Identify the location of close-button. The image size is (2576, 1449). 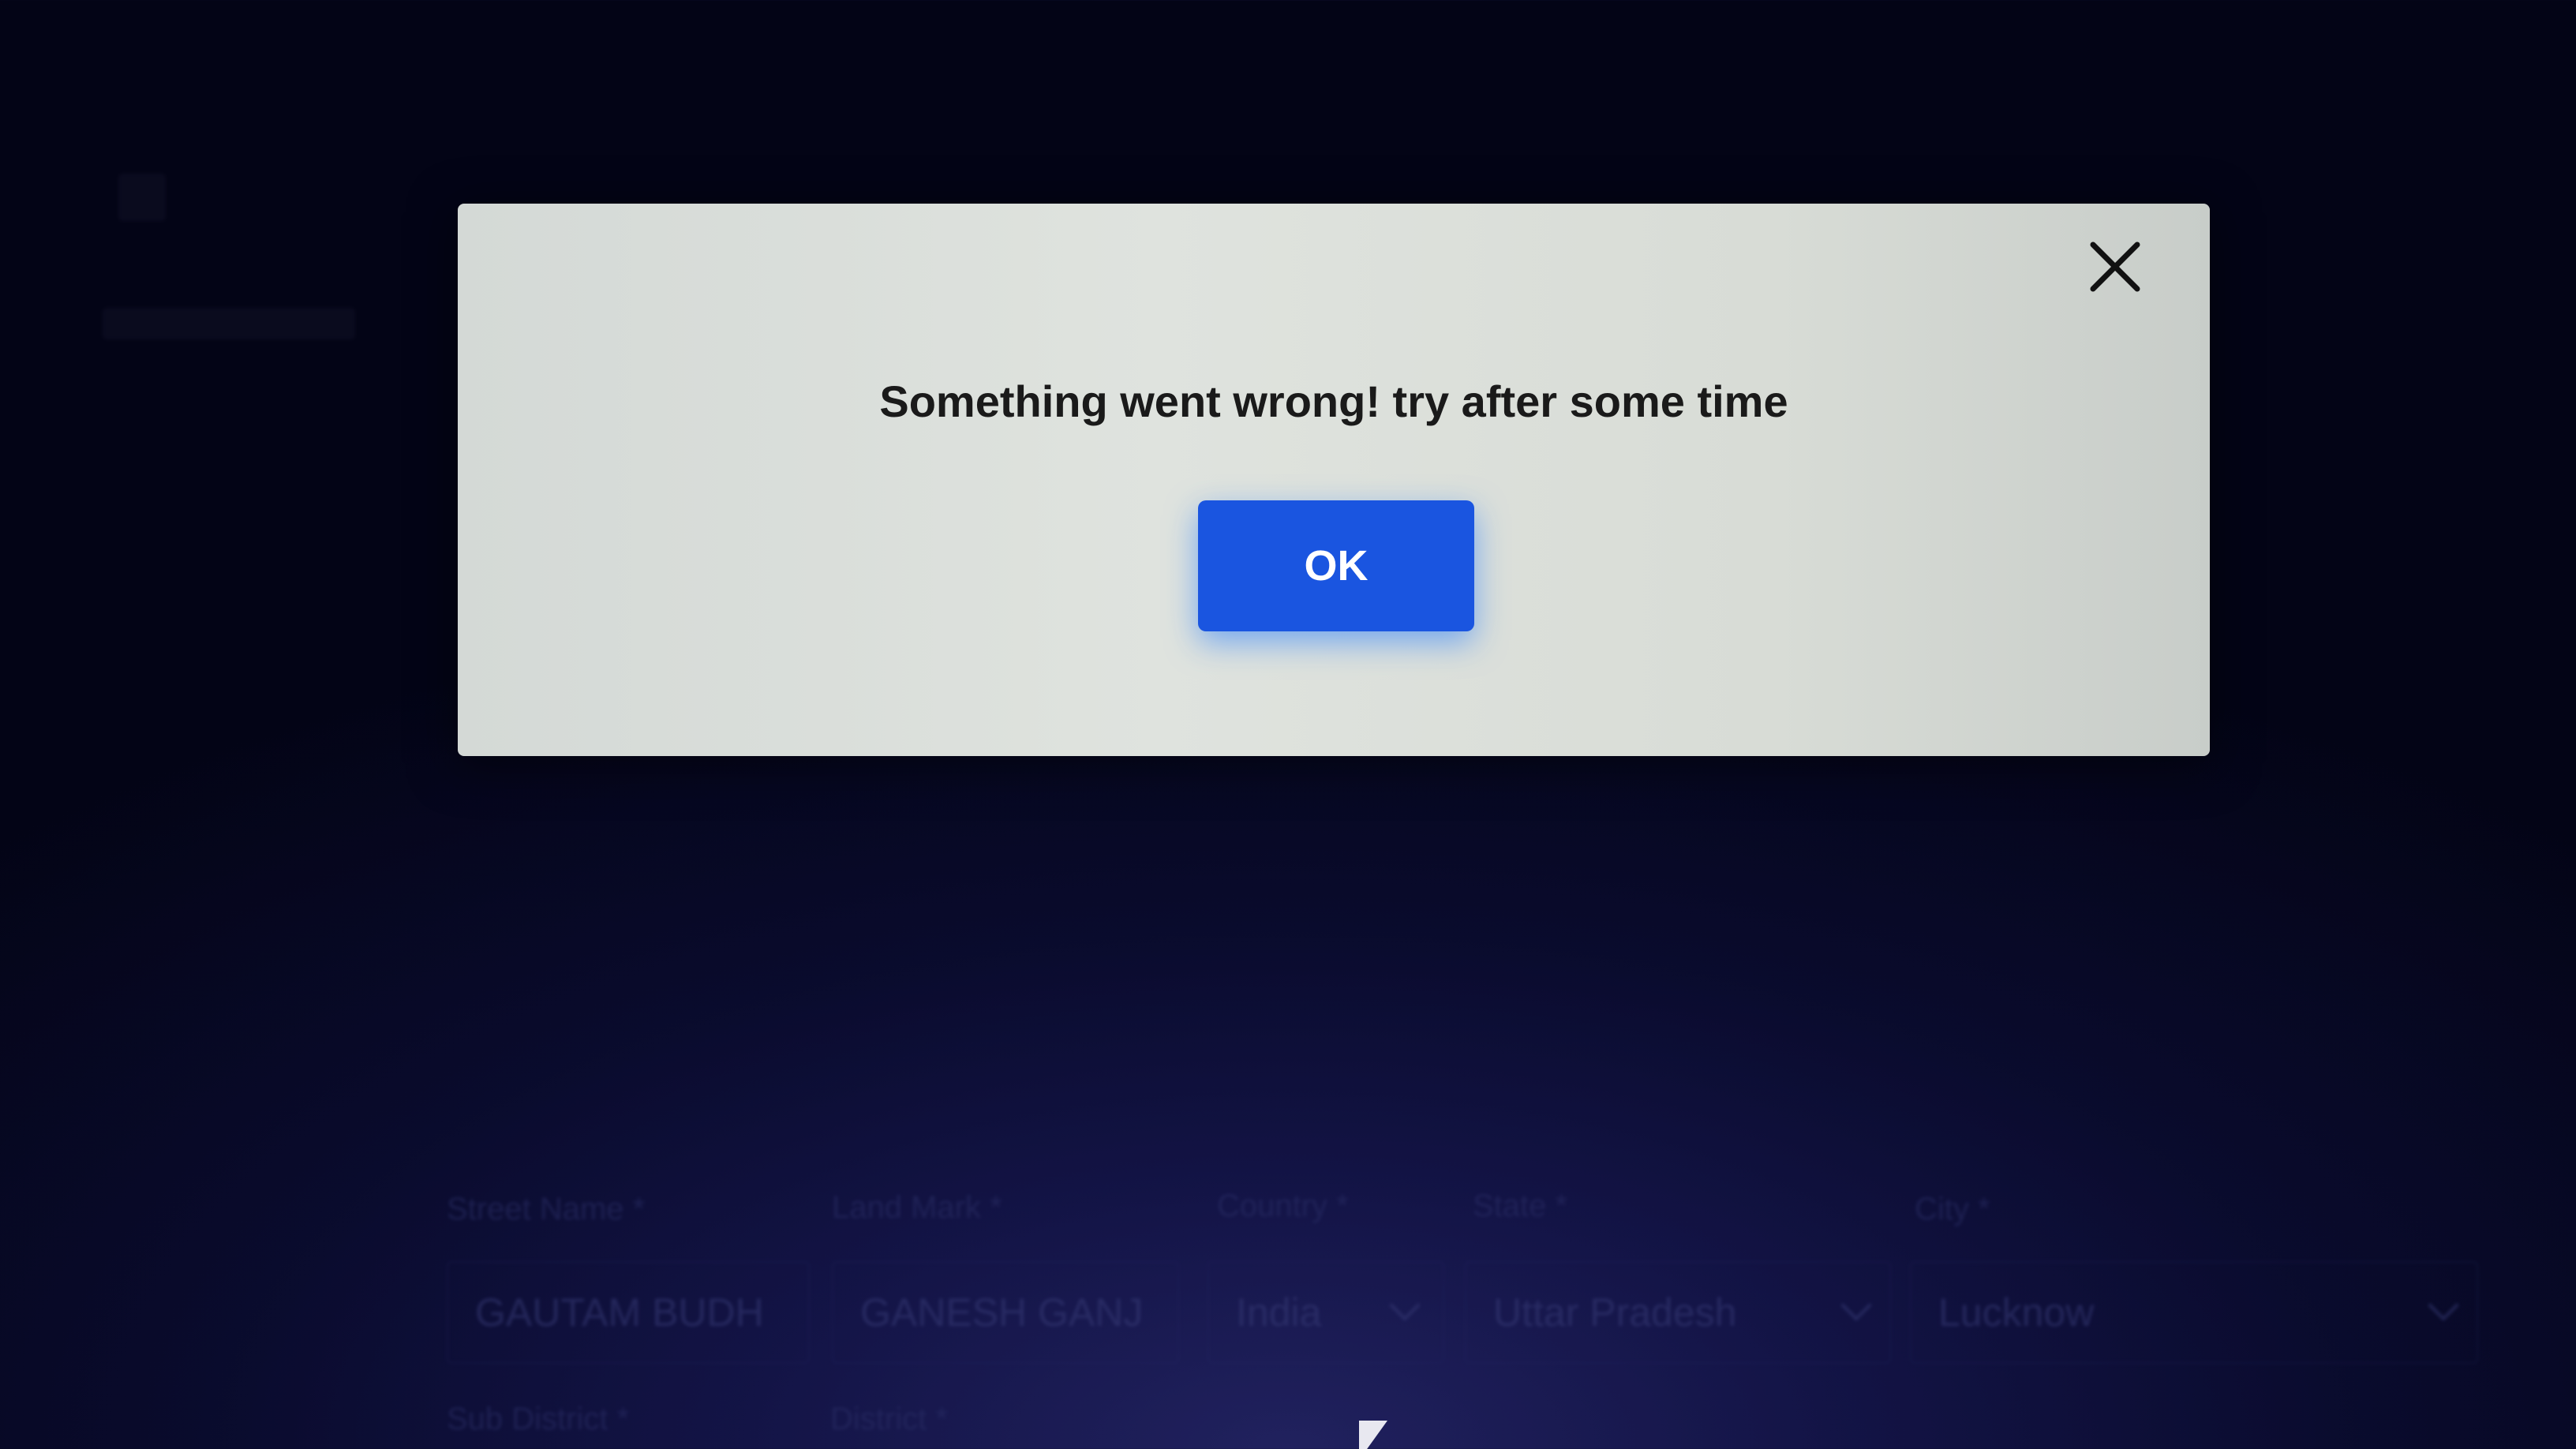
(2115, 266).